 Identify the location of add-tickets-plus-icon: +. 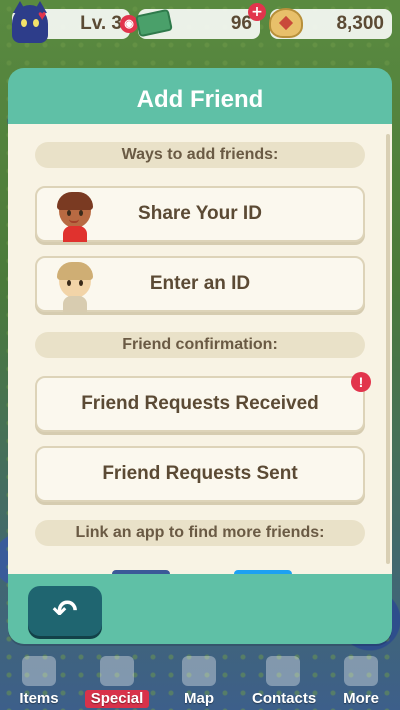
(257, 12).